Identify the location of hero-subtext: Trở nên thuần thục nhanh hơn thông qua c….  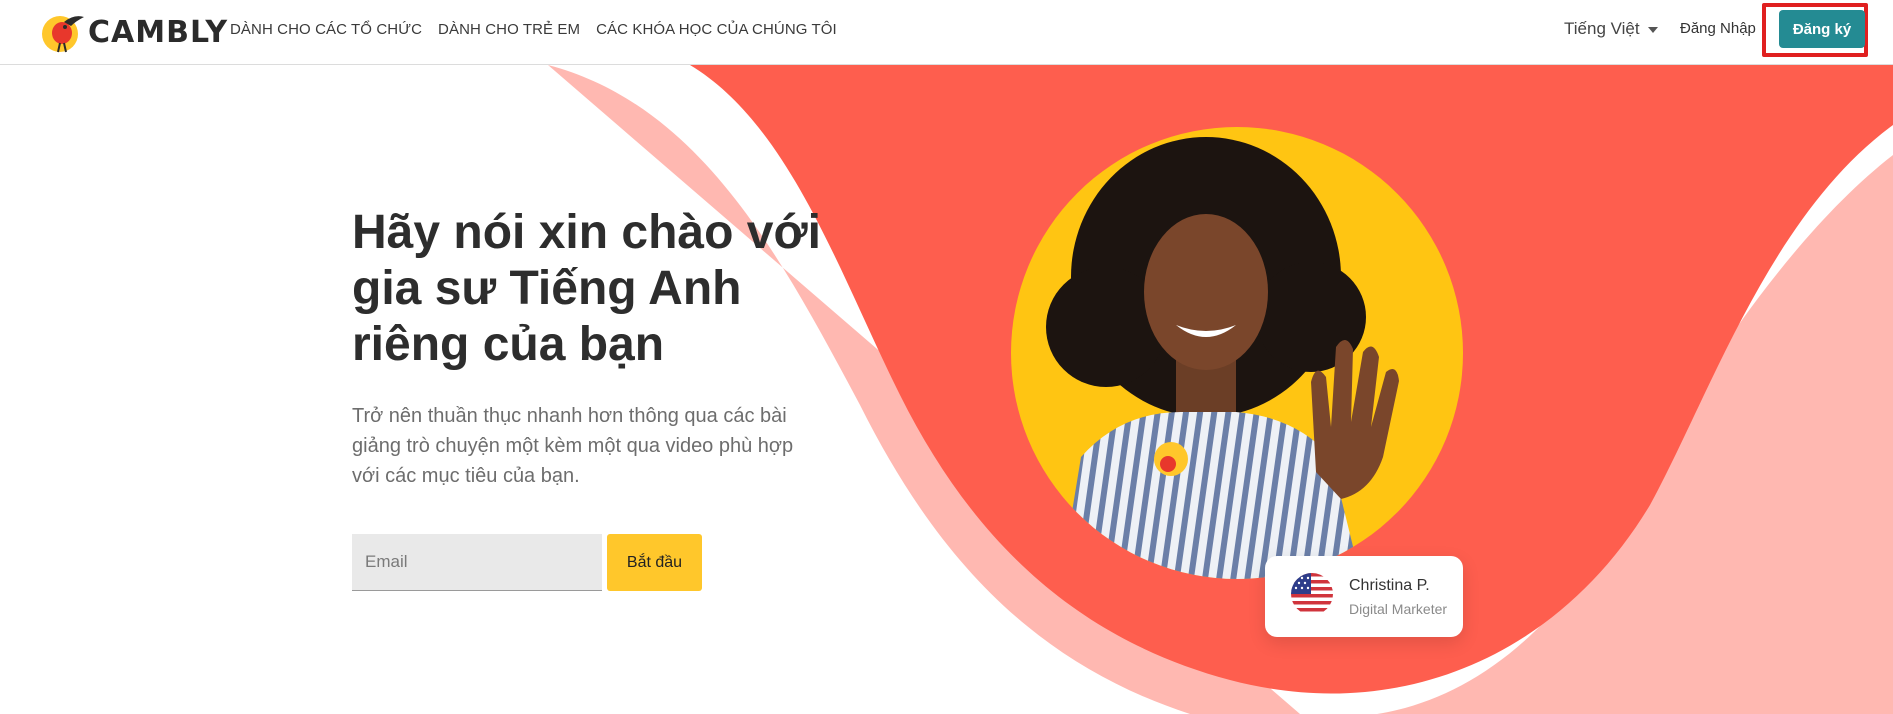
(573, 446).